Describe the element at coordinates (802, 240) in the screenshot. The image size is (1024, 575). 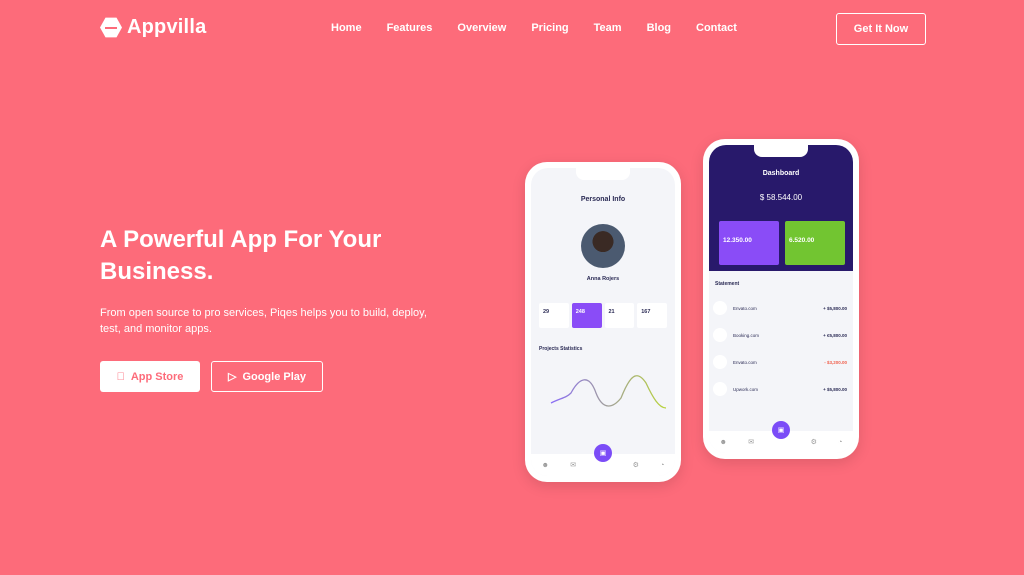
I see `card-amount: 6.520.00` at that location.